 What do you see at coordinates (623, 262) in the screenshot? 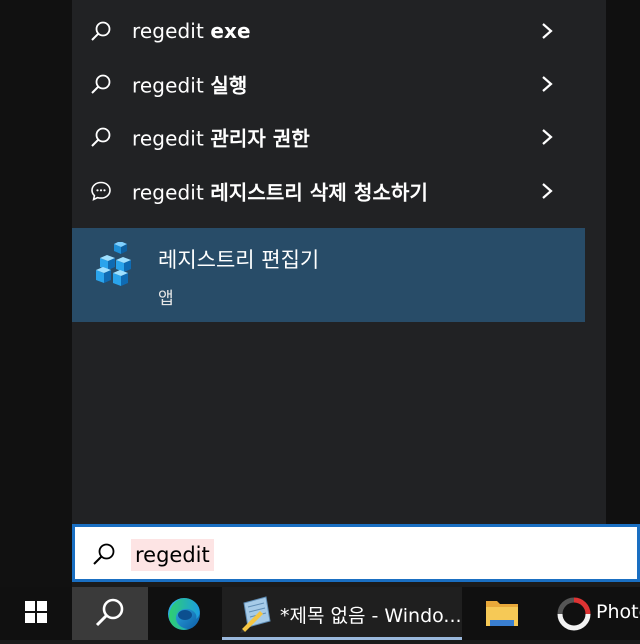
I see `desktop-background-right` at bounding box center [623, 262].